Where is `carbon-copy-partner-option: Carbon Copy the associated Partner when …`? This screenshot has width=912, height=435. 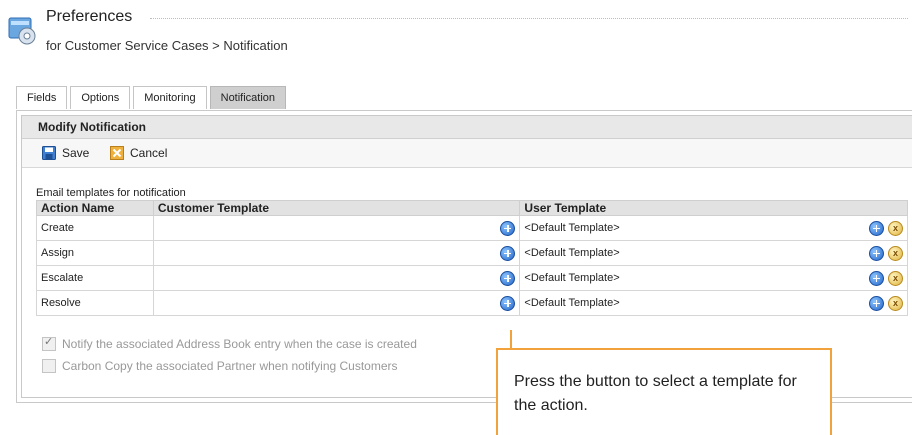
carbon-copy-partner-option: Carbon Copy the associated Partner when … is located at coordinates (220, 366).